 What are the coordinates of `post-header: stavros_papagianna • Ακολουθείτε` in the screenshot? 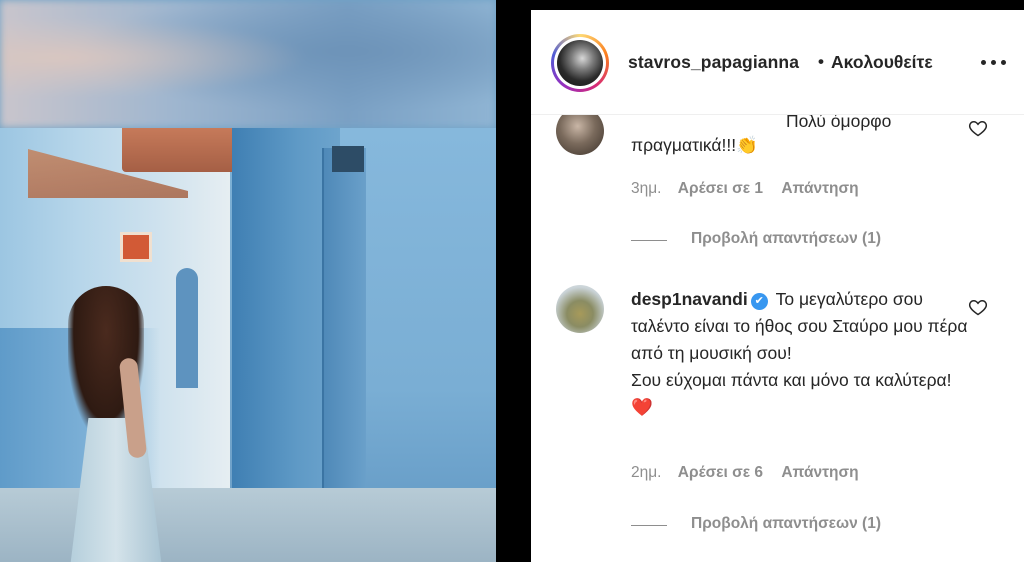 It's located at (777, 62).